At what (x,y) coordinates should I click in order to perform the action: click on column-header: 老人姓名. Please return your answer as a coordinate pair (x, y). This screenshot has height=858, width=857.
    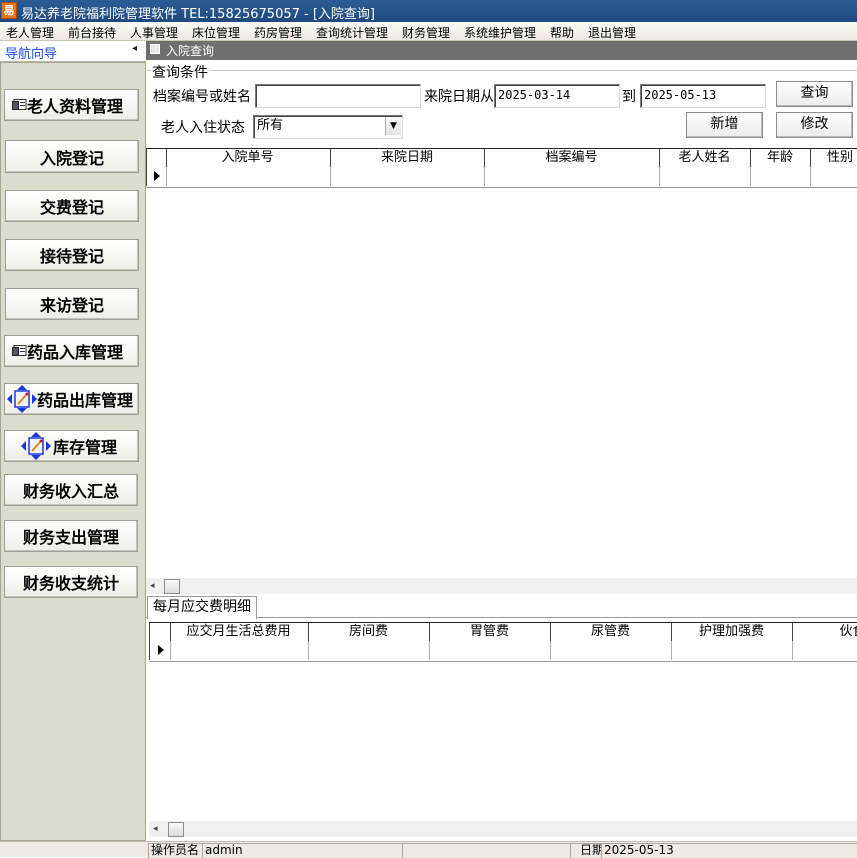
    Looking at the image, I should click on (705, 158).